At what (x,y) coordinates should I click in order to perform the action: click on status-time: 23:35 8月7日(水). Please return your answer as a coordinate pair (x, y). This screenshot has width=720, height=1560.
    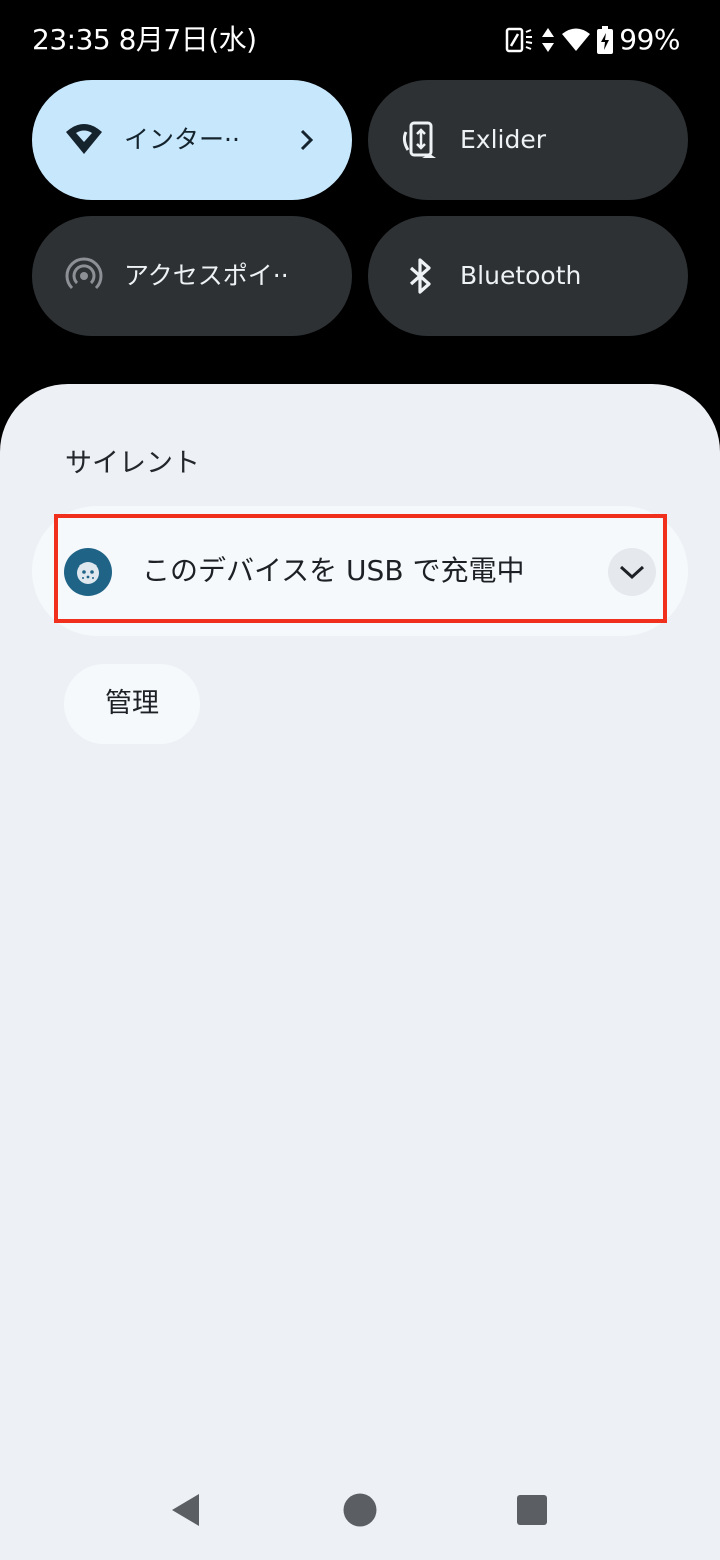
    Looking at the image, I should click on (144, 39).